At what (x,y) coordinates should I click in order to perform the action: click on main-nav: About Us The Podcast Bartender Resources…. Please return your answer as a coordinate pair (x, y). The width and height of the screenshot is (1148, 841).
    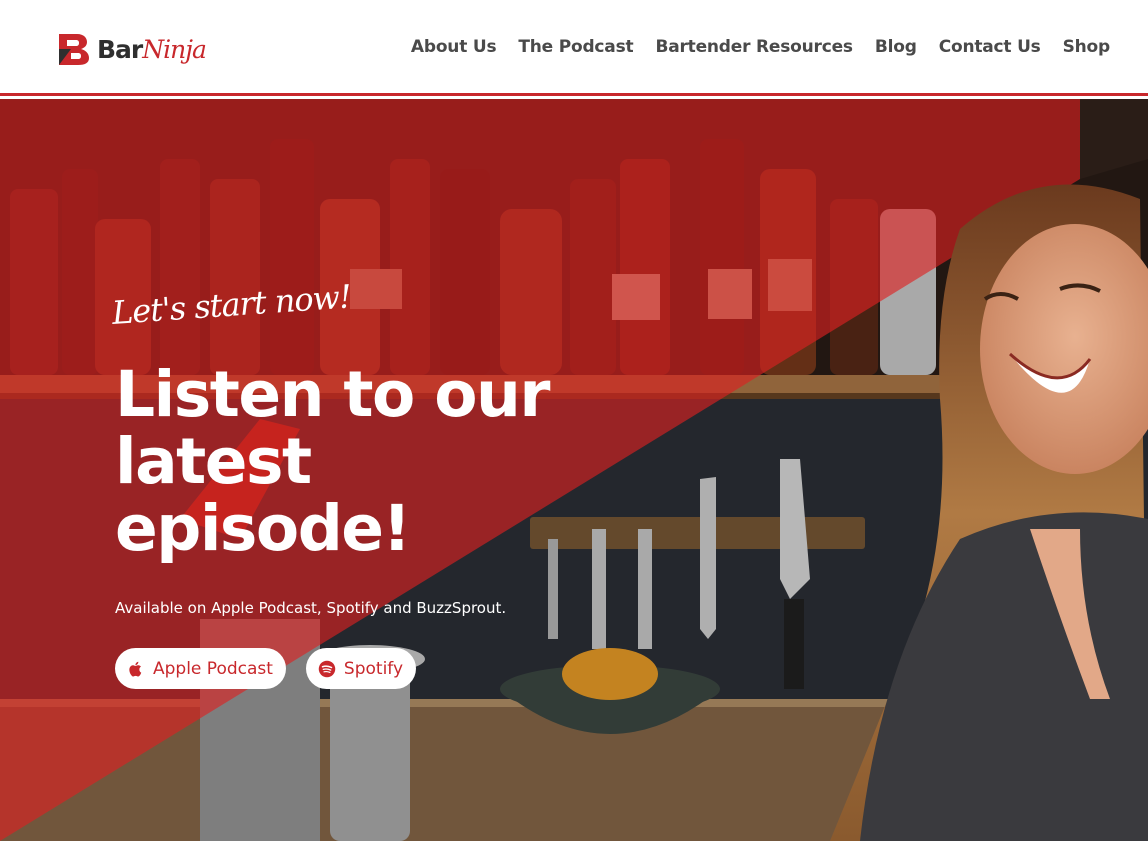
    Looking at the image, I should click on (760, 47).